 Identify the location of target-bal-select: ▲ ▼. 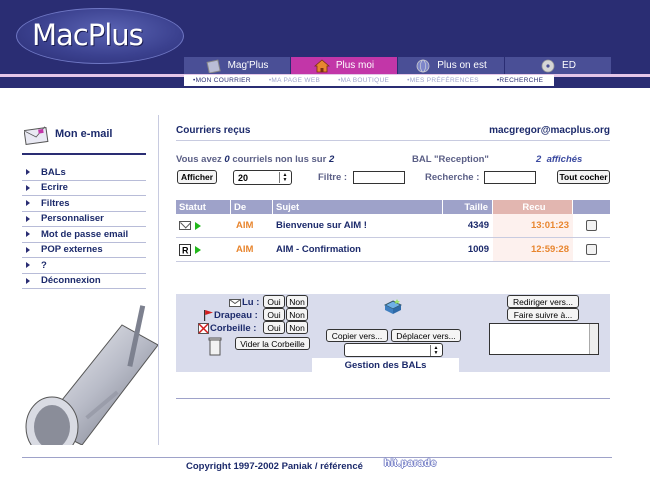
(393, 350).